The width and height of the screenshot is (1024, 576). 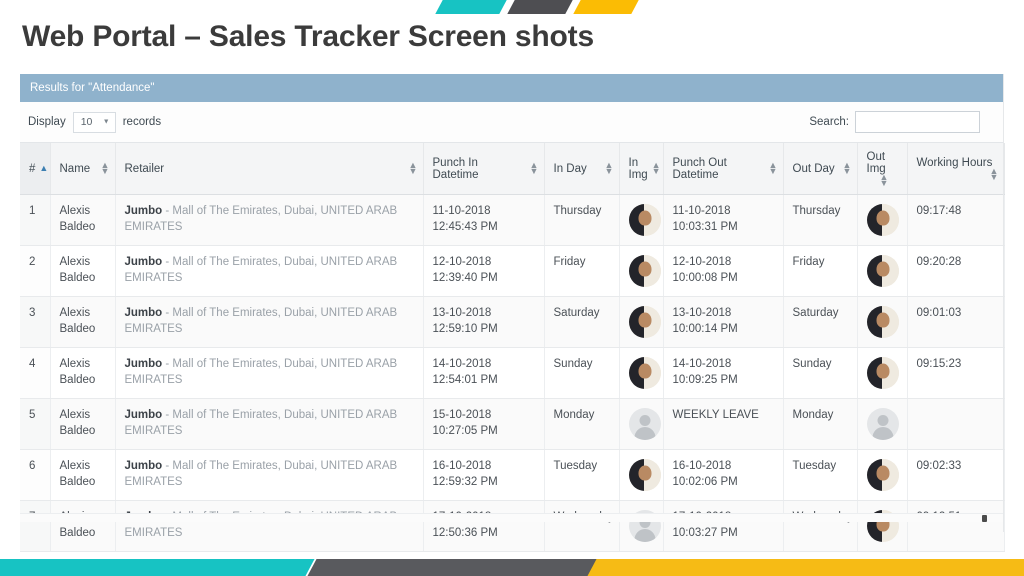 What do you see at coordinates (35, 220) in the screenshot?
I see `cell-num: 1` at bounding box center [35, 220].